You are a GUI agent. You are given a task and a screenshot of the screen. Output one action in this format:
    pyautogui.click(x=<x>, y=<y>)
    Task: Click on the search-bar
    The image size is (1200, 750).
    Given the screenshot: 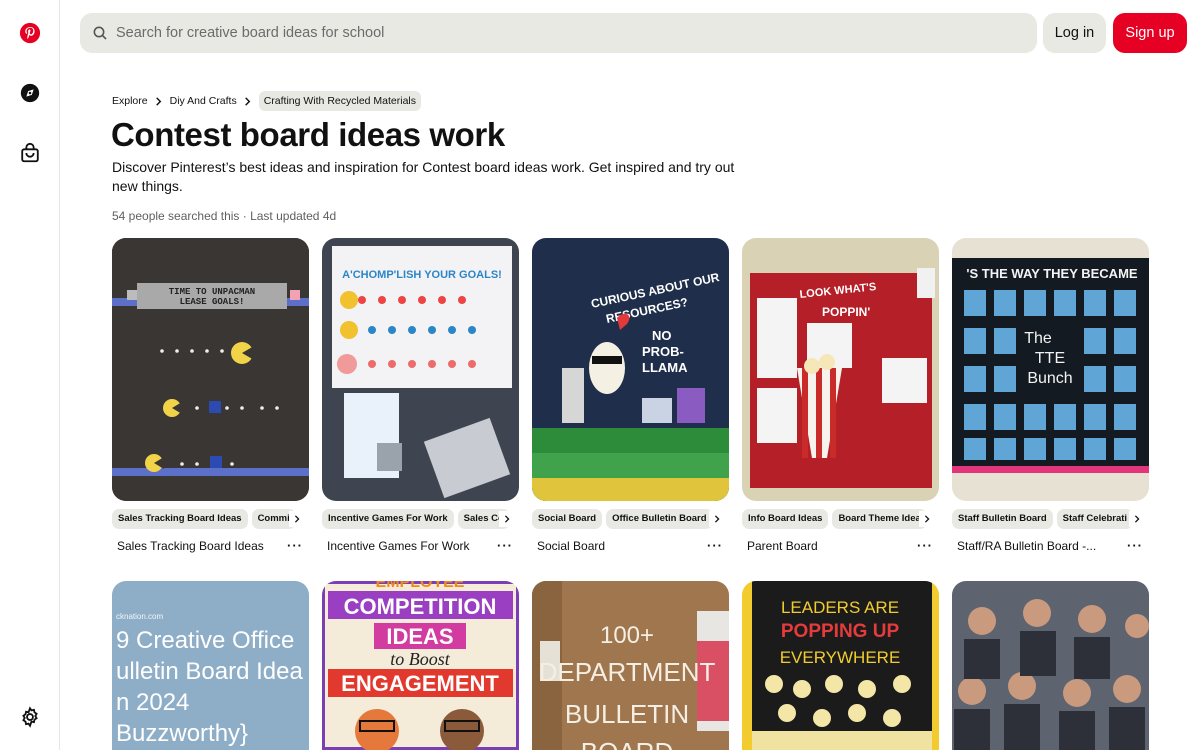 What is the action you would take?
    pyautogui.click(x=558, y=33)
    